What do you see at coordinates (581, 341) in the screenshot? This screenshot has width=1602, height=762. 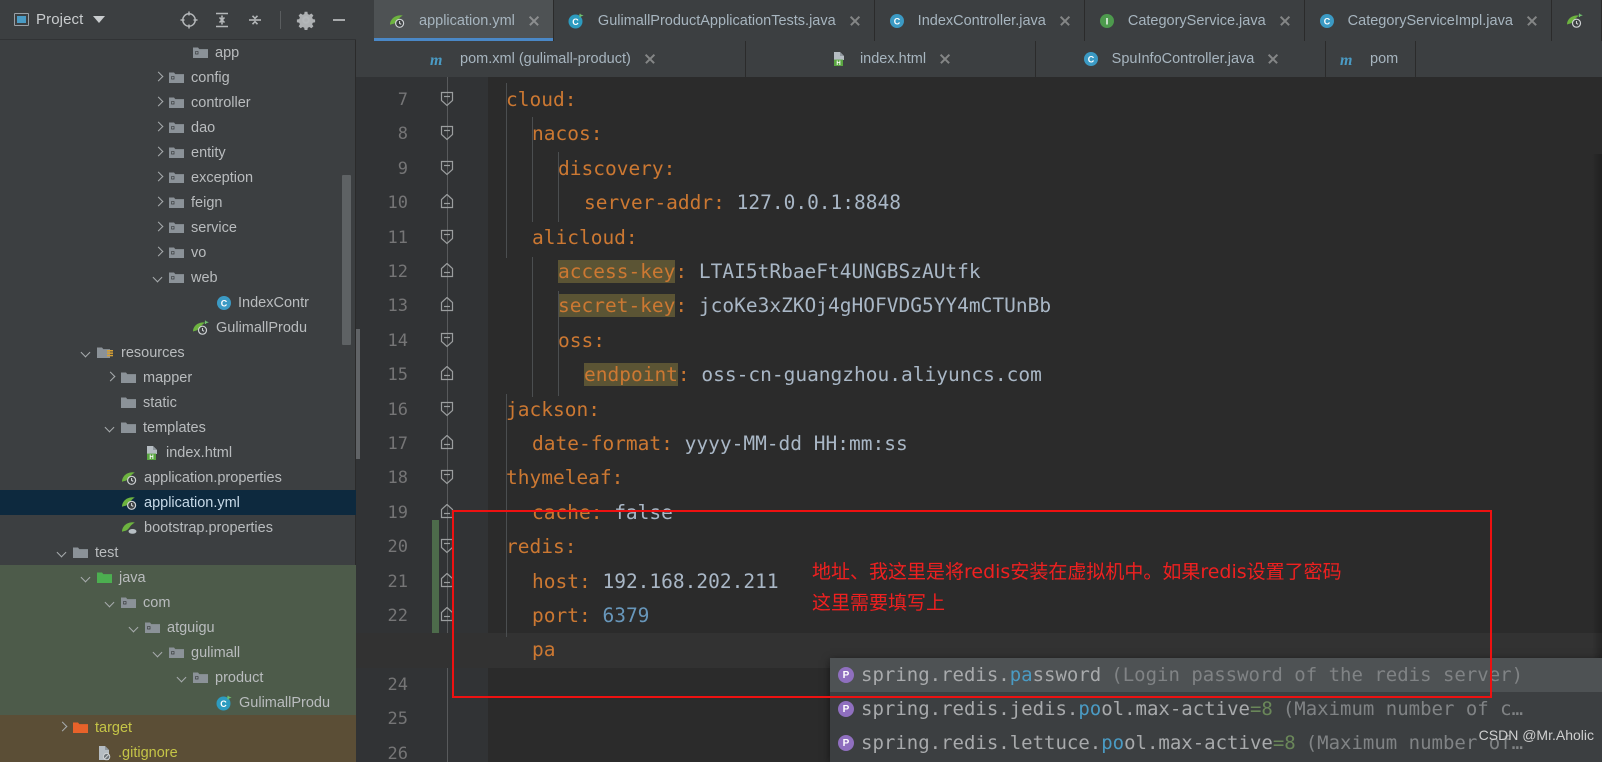 I see `code-line: oss:` at bounding box center [581, 341].